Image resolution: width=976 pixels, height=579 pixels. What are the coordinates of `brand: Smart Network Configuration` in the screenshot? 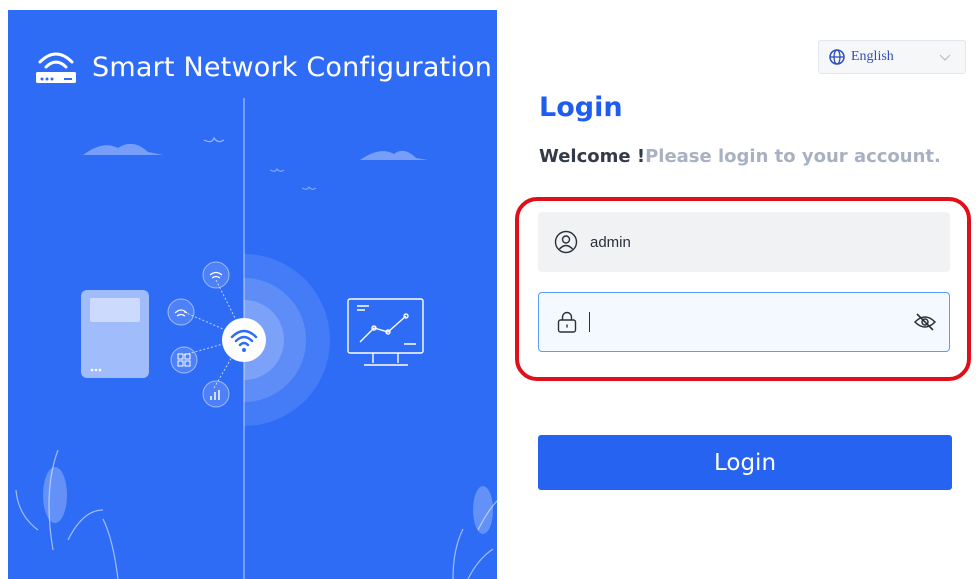 It's located at (263, 67).